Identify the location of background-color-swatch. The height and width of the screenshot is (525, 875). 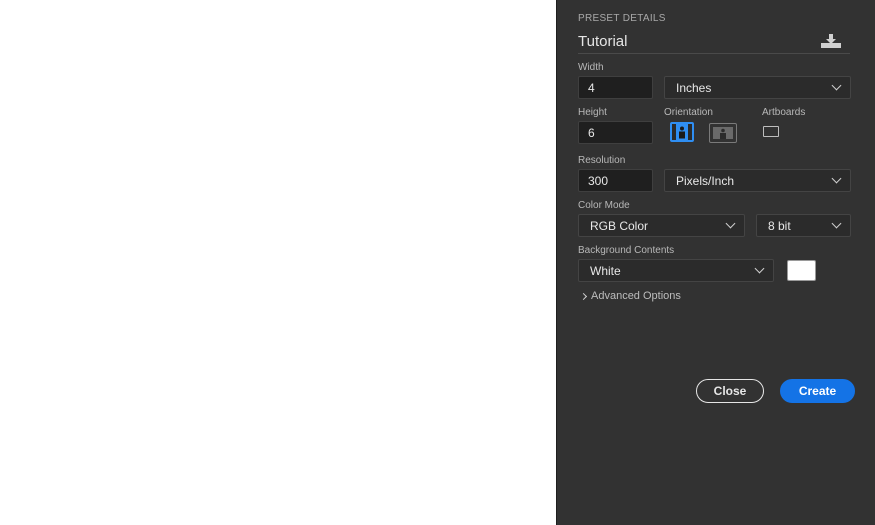
(801, 270).